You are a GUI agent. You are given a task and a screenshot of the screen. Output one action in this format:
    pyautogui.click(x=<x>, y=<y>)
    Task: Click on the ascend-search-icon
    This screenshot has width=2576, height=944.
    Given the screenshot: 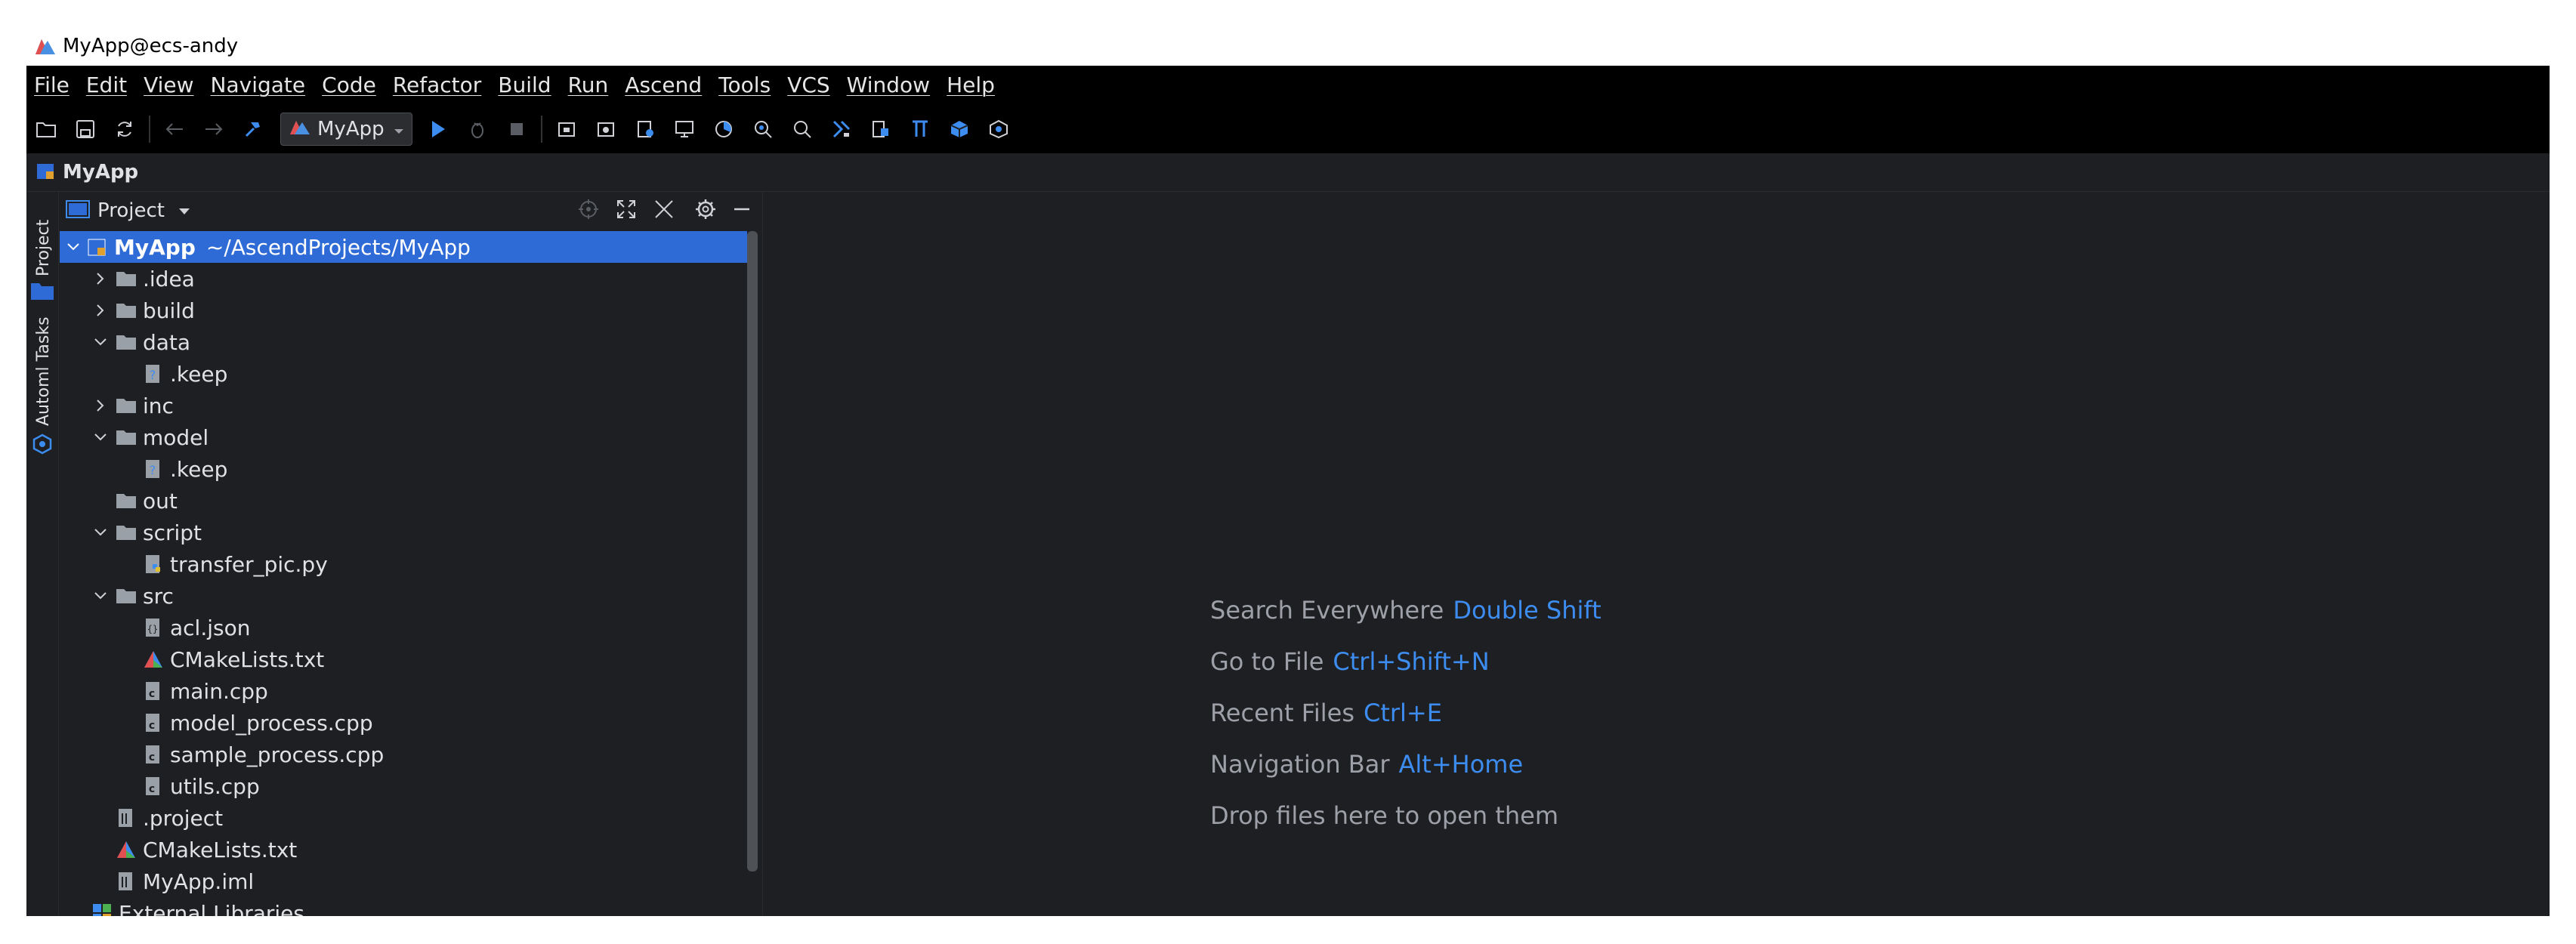 What is the action you would take?
    pyautogui.click(x=763, y=129)
    